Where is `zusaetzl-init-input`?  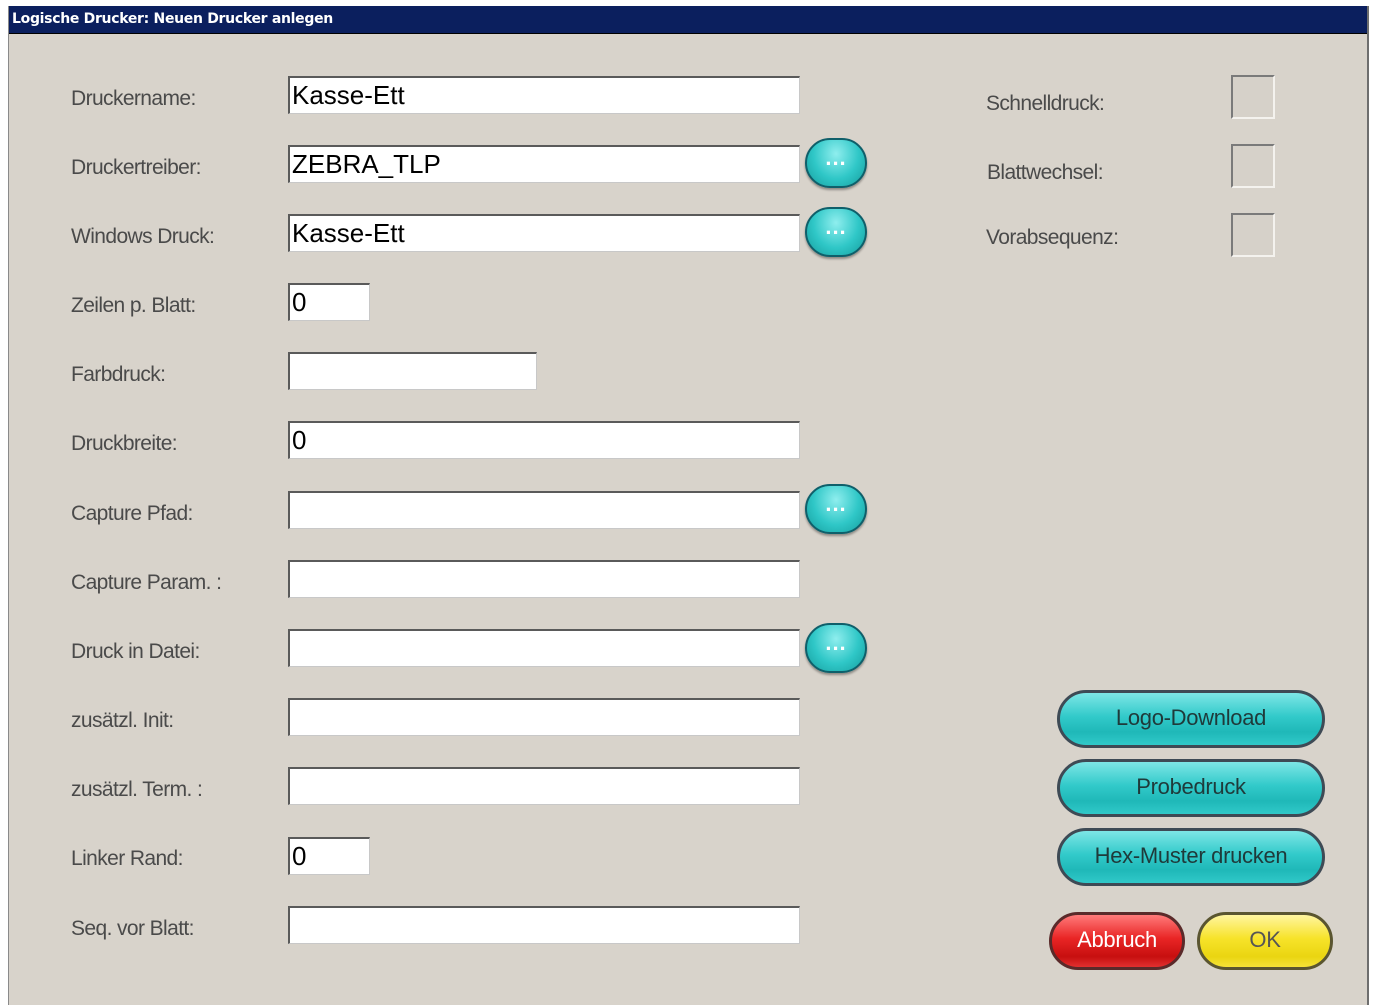
zusaetzl-init-input is located at coordinates (544, 717).